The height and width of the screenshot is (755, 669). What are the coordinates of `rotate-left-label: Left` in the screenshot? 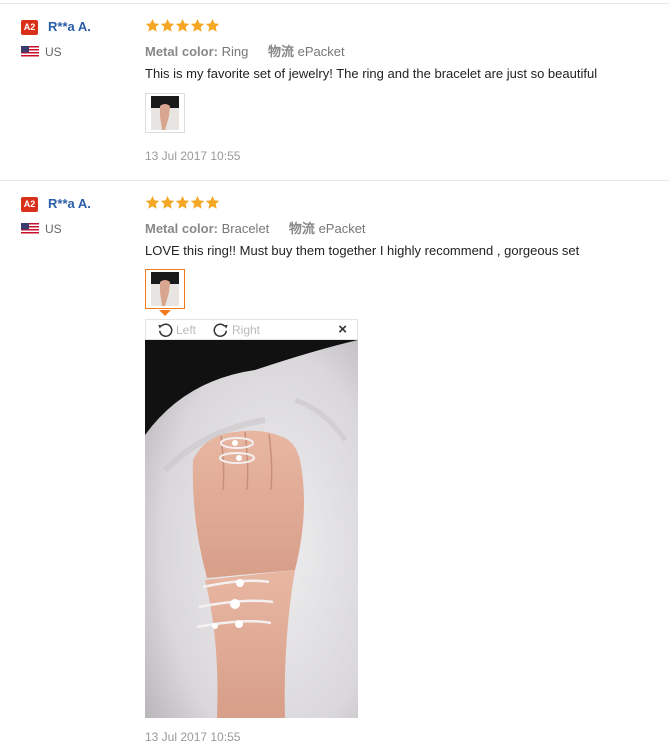 It's located at (186, 330).